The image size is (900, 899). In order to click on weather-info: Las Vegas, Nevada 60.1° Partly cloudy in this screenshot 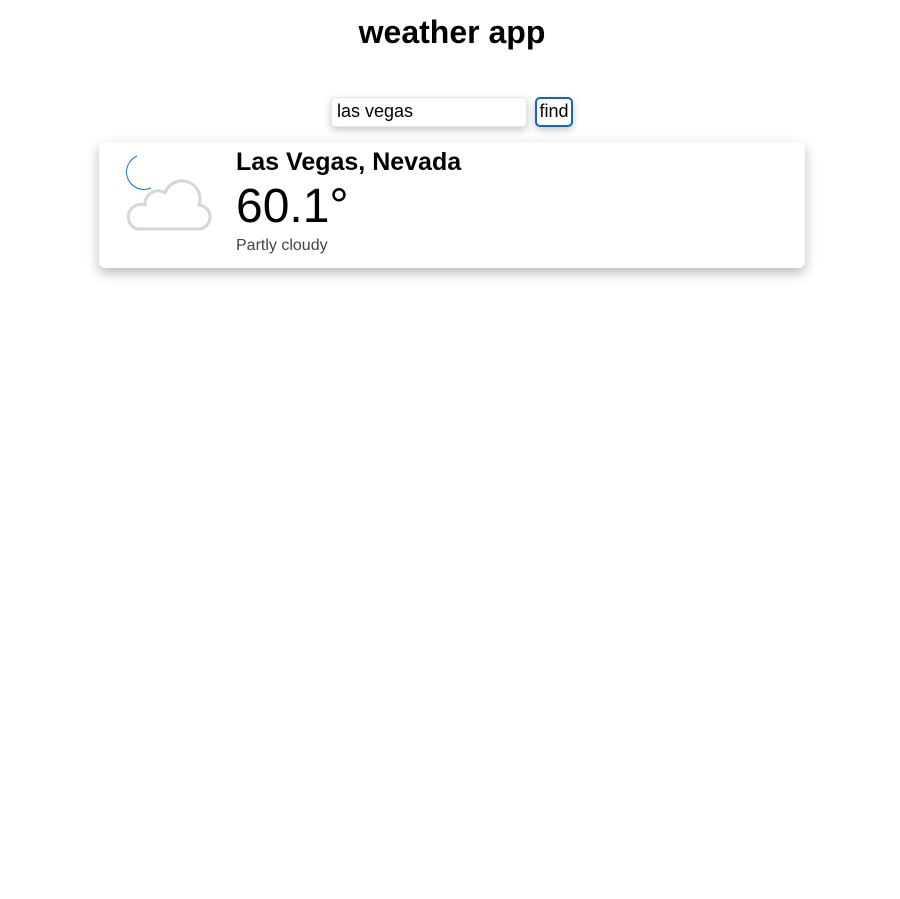, I will do `click(348, 202)`.